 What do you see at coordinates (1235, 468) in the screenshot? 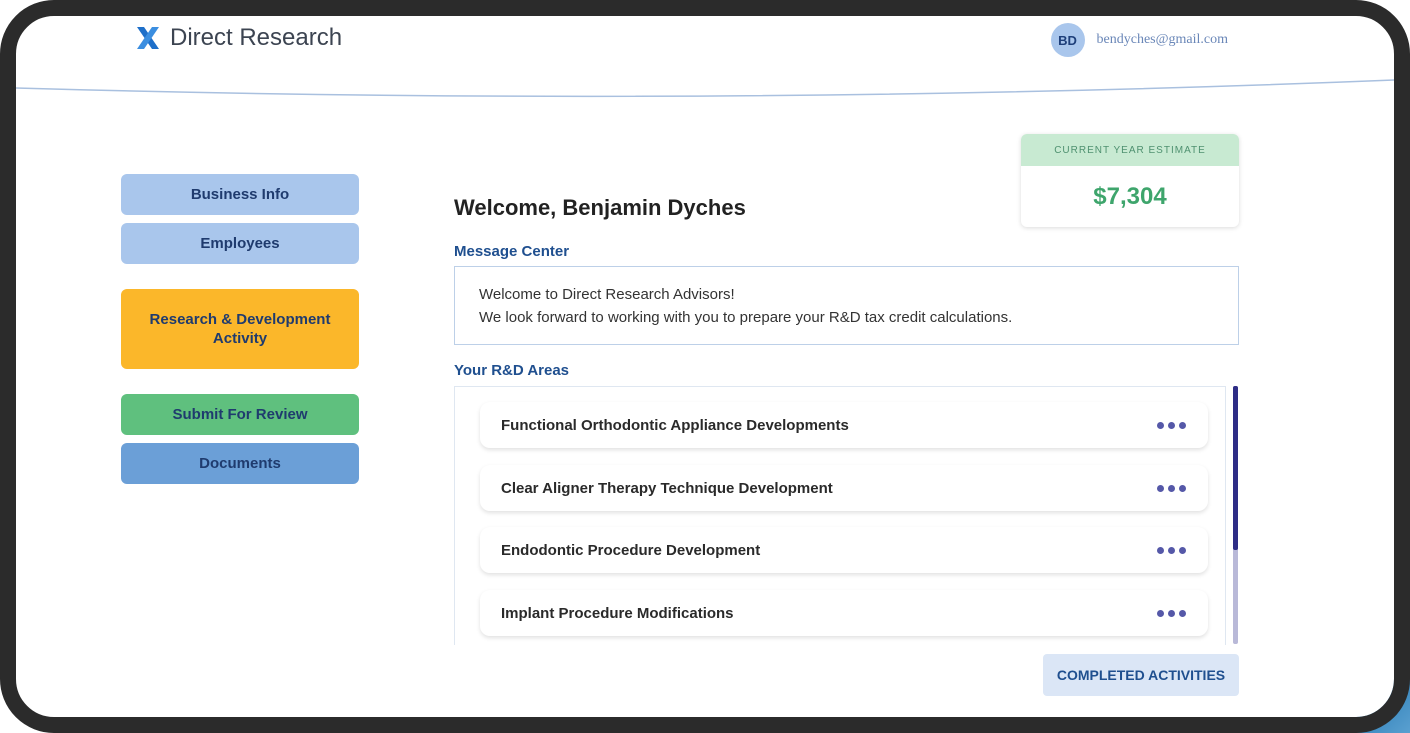
I see `scrollbar-thumb` at bounding box center [1235, 468].